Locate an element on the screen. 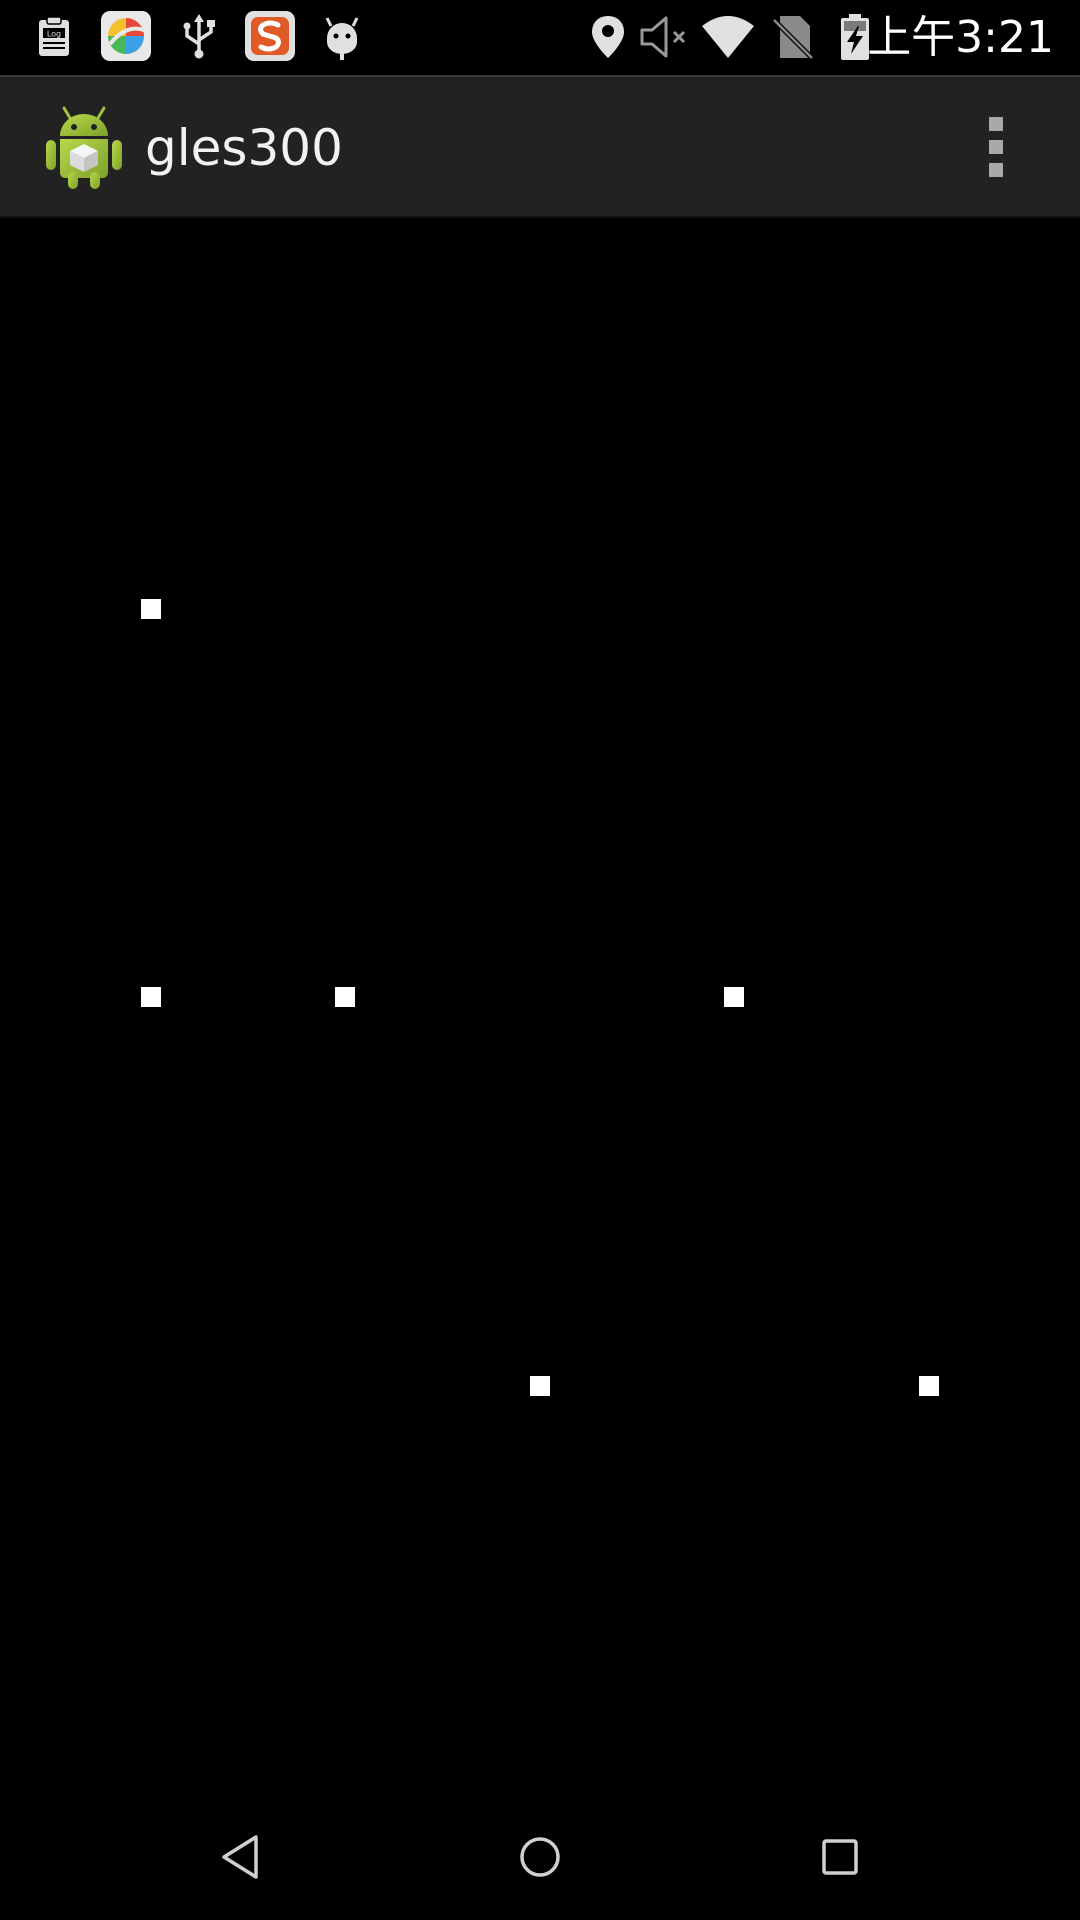 Image resolution: width=1080 pixels, height=1920 pixels. svg-text: Log is located at coordinates (54, 34).